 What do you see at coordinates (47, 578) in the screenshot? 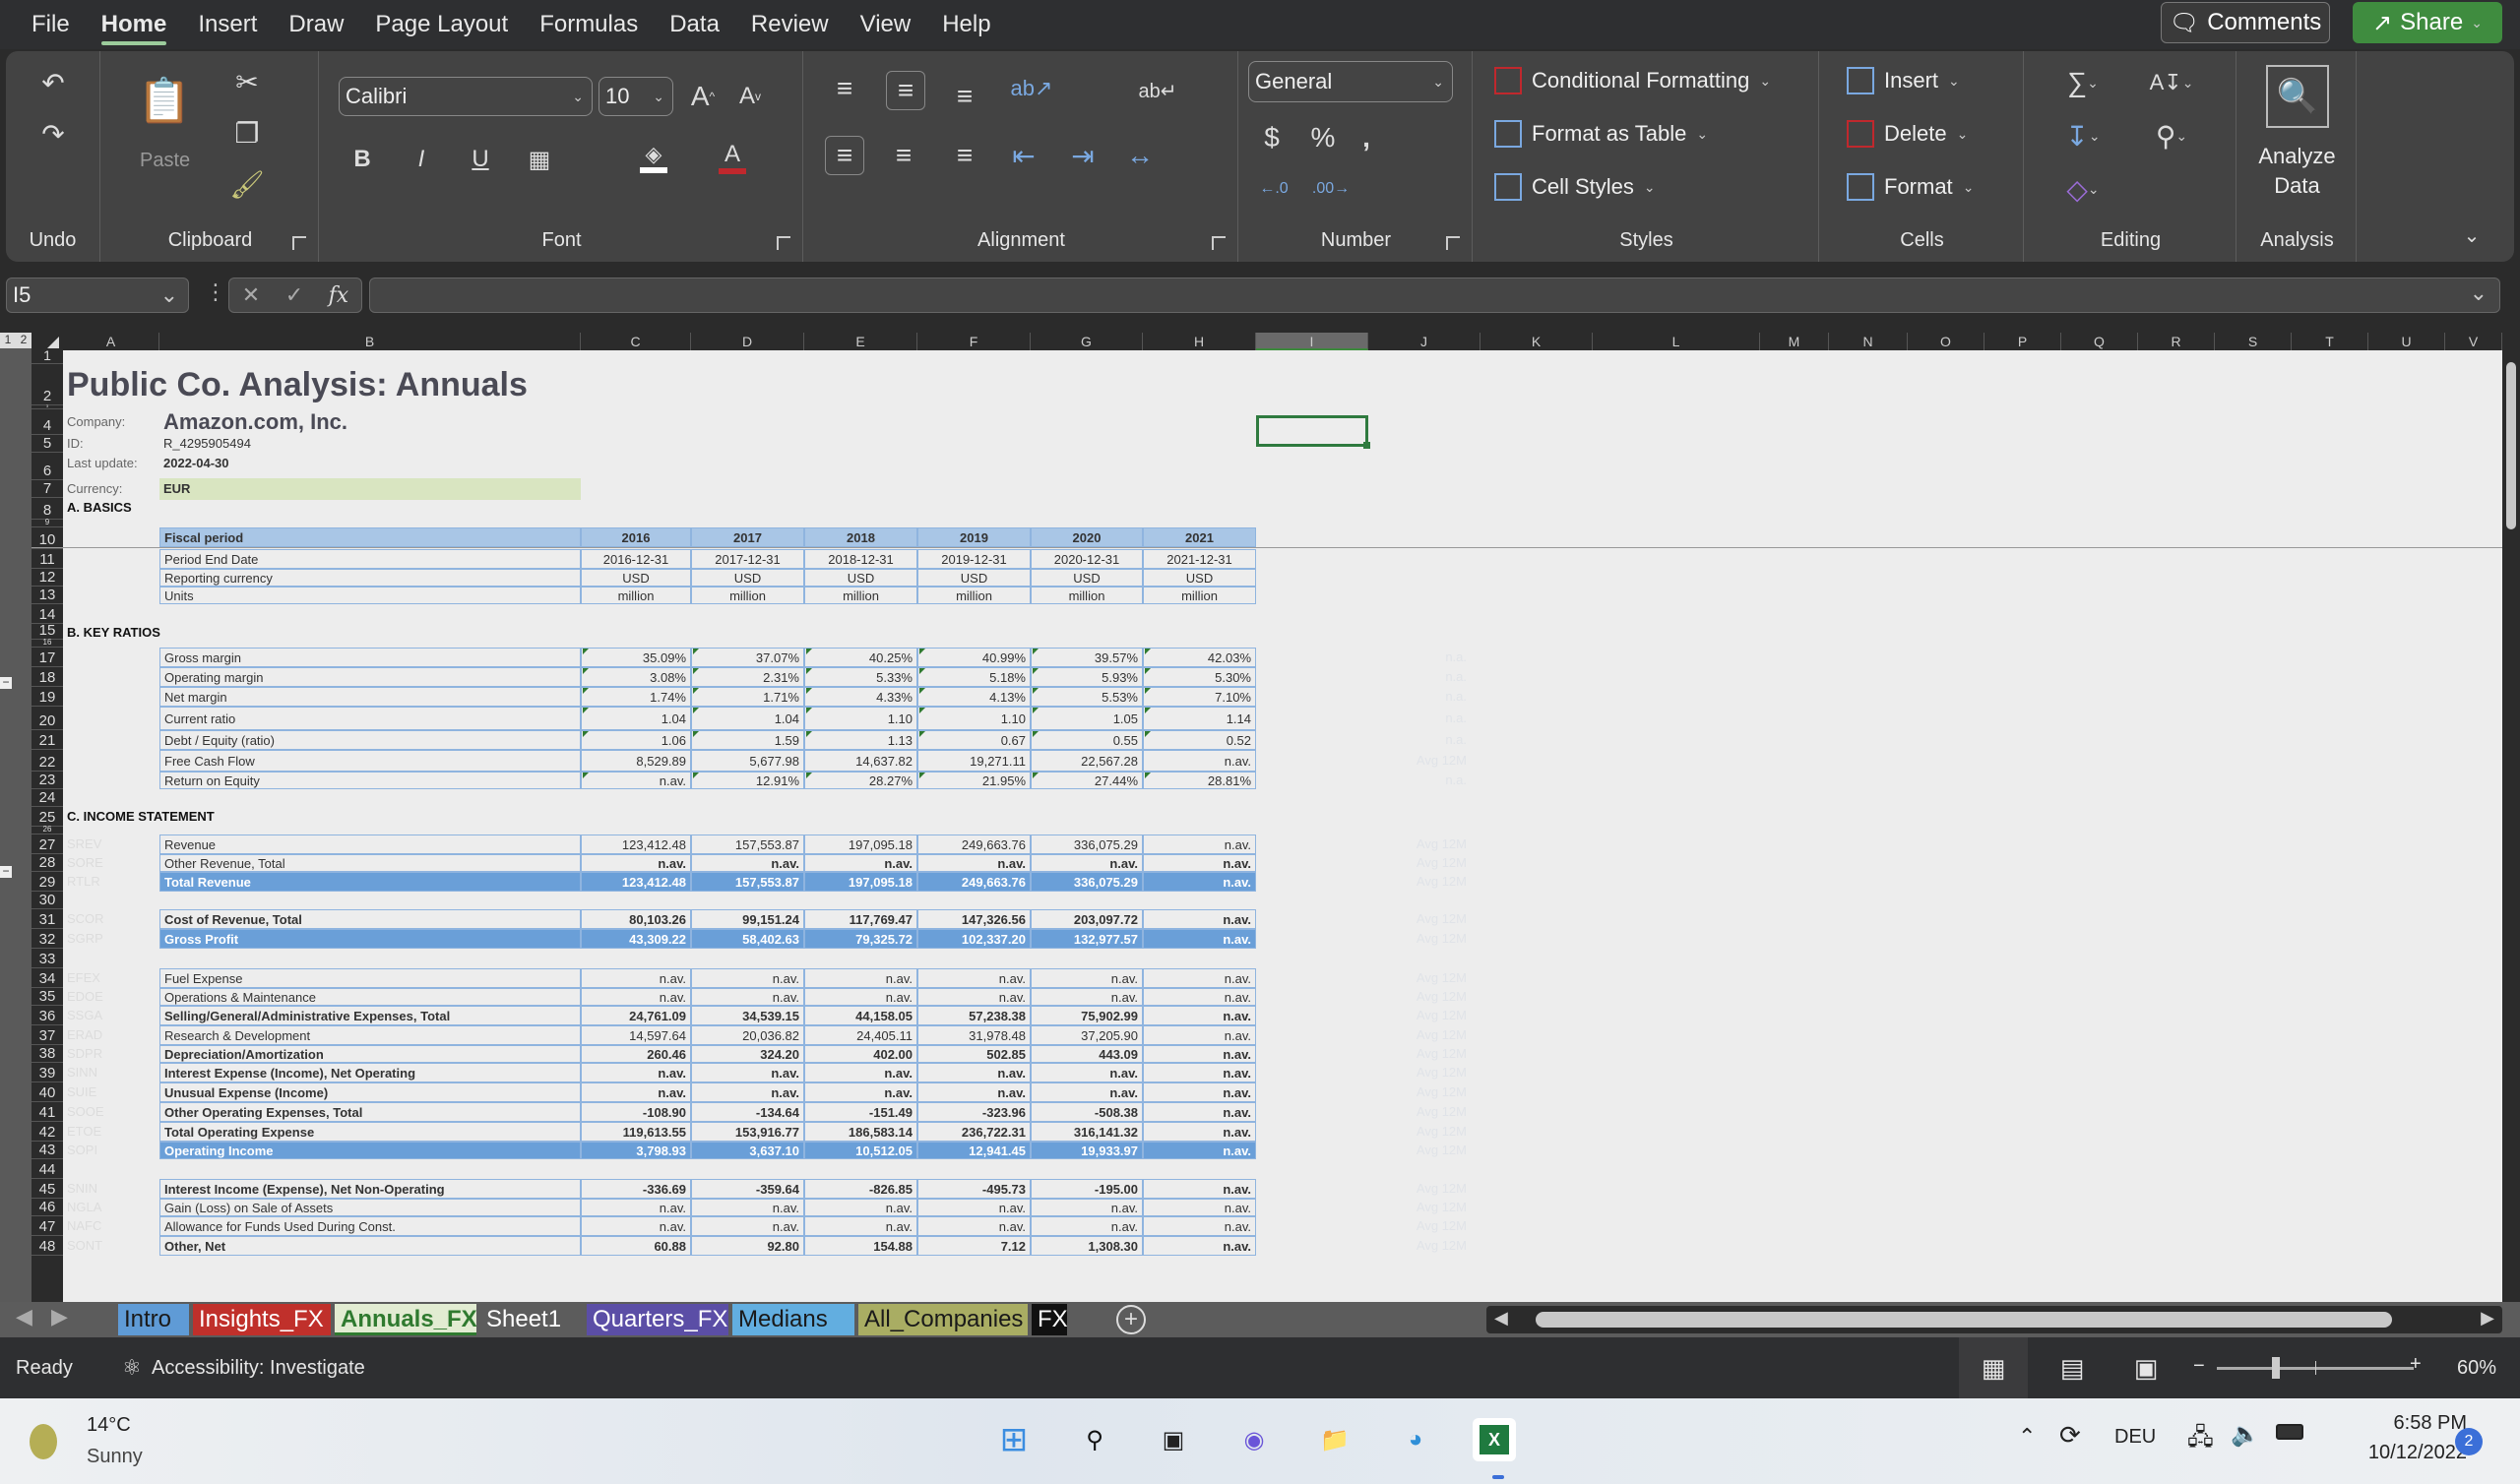
I see `row-header-12: 12` at bounding box center [47, 578].